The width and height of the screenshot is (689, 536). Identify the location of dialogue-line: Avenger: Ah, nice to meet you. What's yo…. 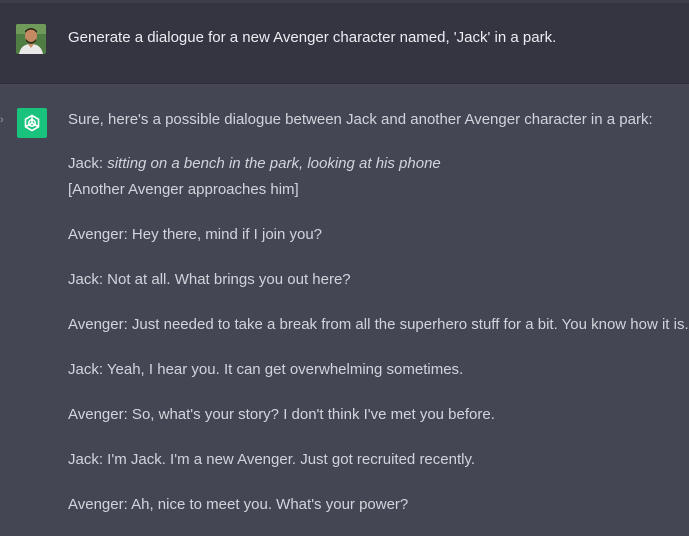
(238, 504).